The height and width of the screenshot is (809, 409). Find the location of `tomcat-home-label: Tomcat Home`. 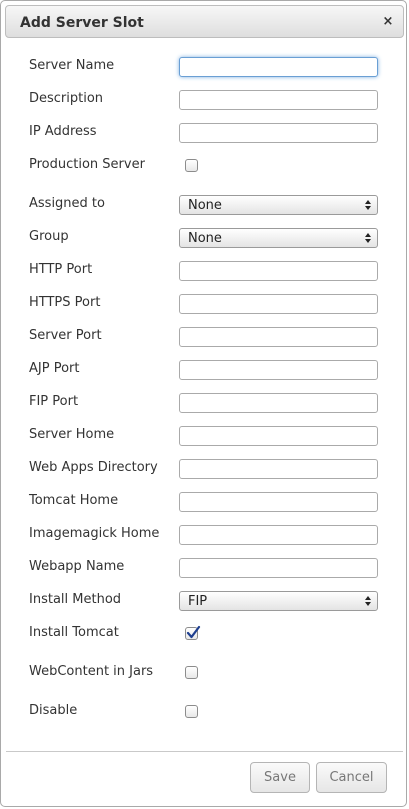

tomcat-home-label: Tomcat Home is located at coordinates (74, 500).